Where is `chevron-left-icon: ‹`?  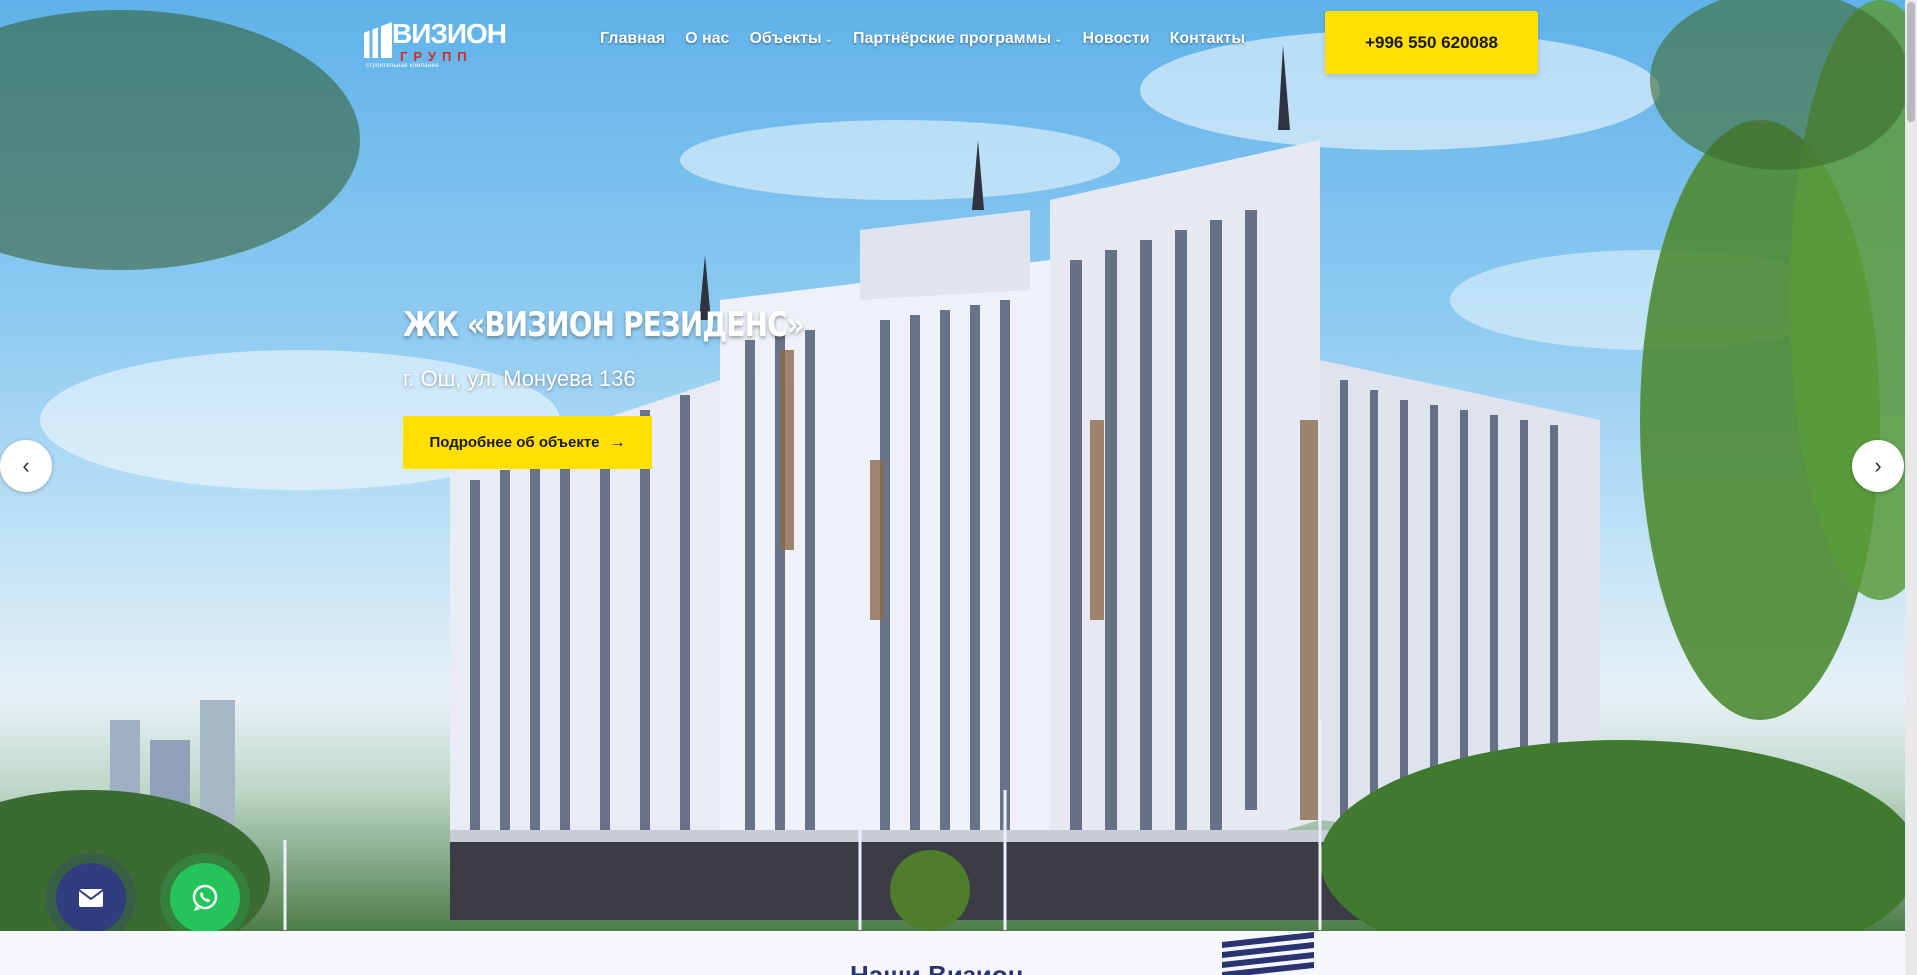 chevron-left-icon: ‹ is located at coordinates (26, 465).